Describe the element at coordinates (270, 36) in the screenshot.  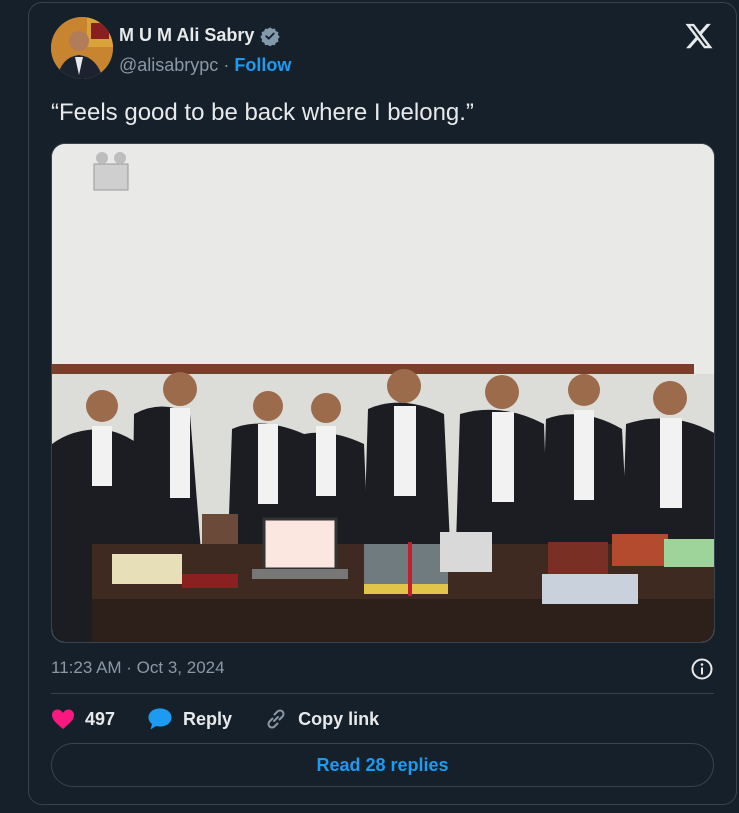
I see `verified-badge-icon` at that location.